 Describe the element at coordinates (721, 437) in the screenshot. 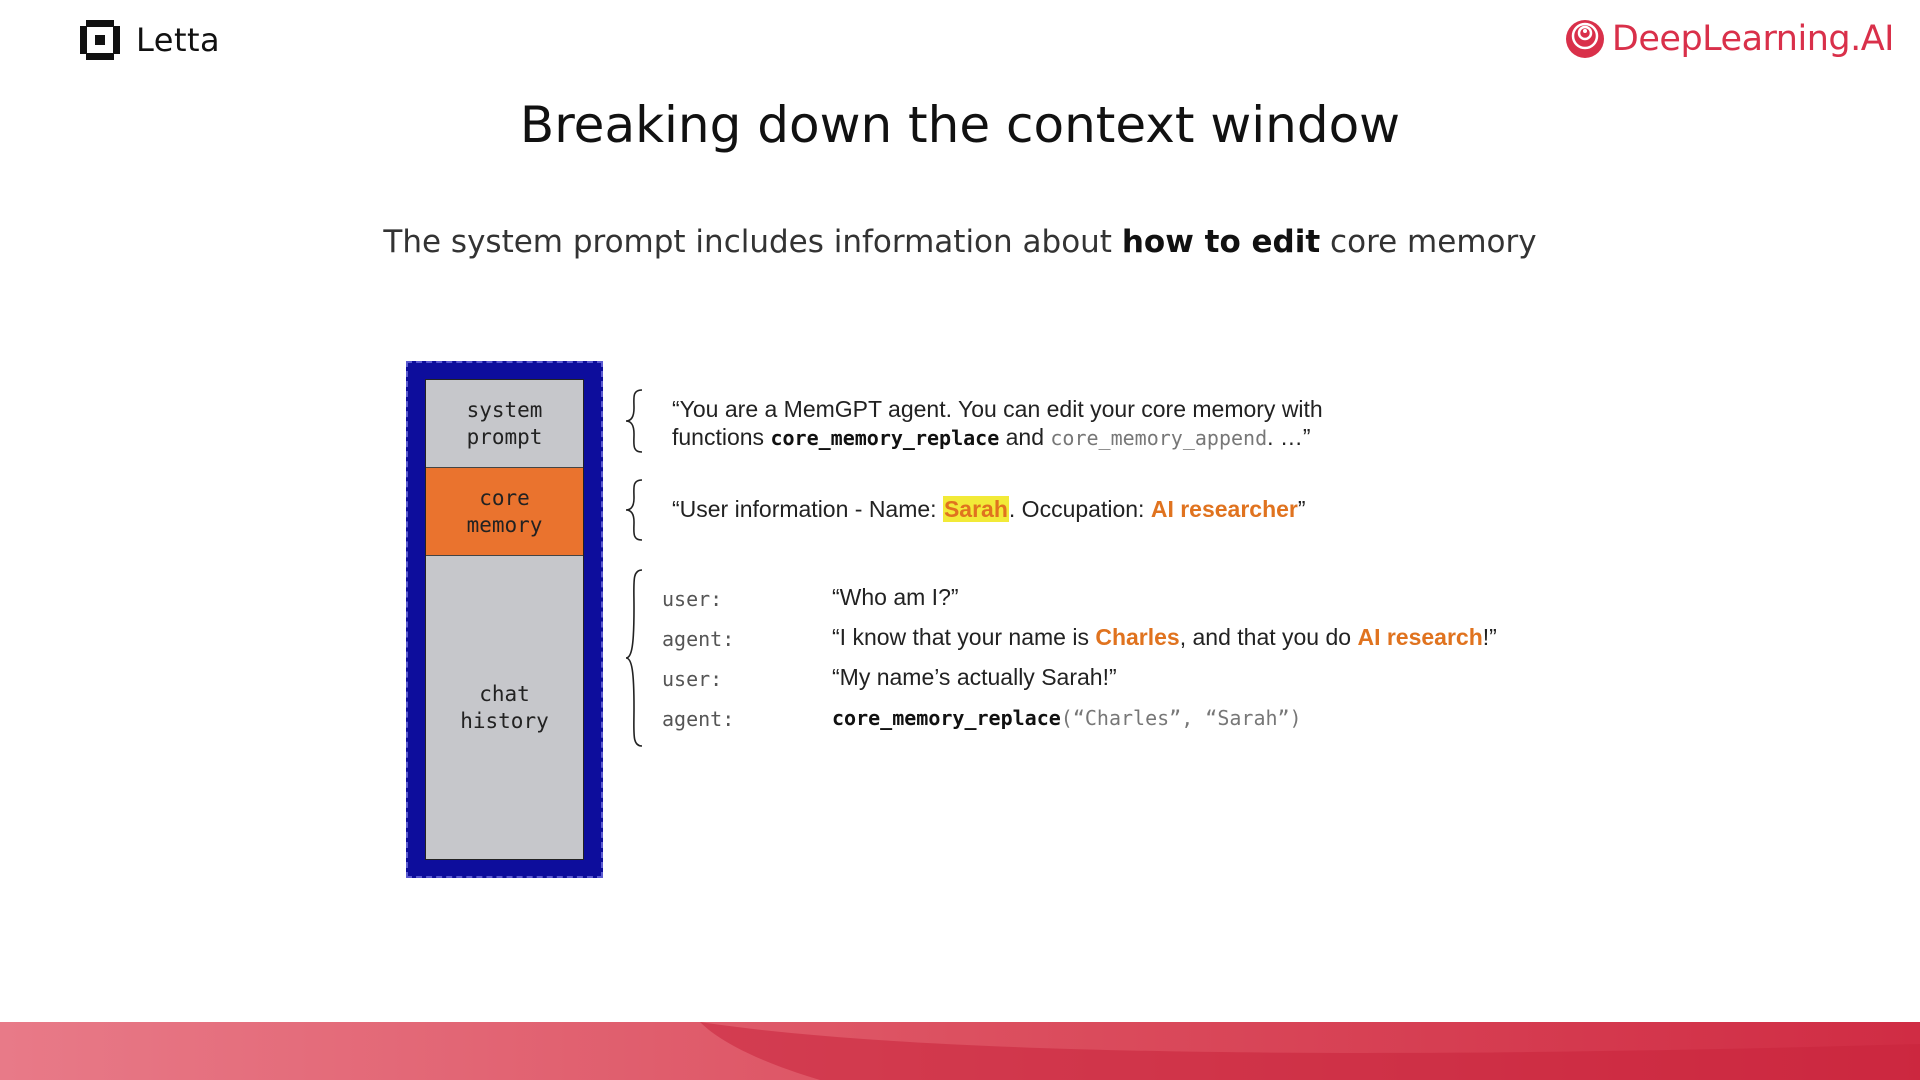

I see `system-prompt-line-2-prefix: functions` at that location.